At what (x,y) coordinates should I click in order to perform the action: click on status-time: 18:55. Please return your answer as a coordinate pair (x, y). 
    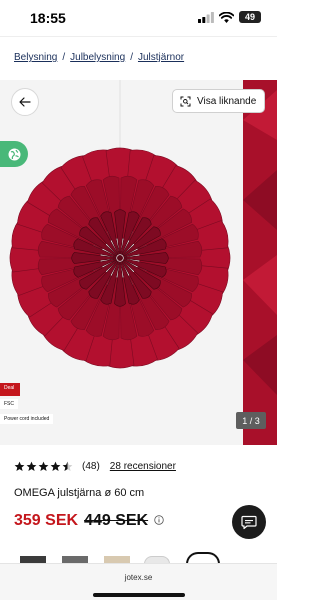
    Looking at the image, I should click on (48, 18).